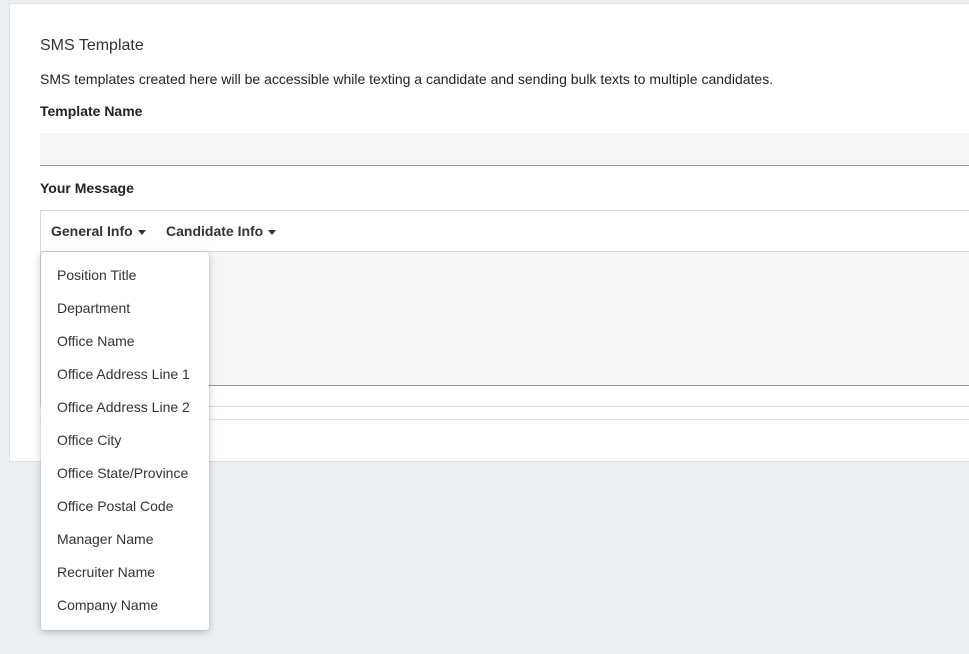  I want to click on general-info-dropdown-button: General Info, so click(98, 231).